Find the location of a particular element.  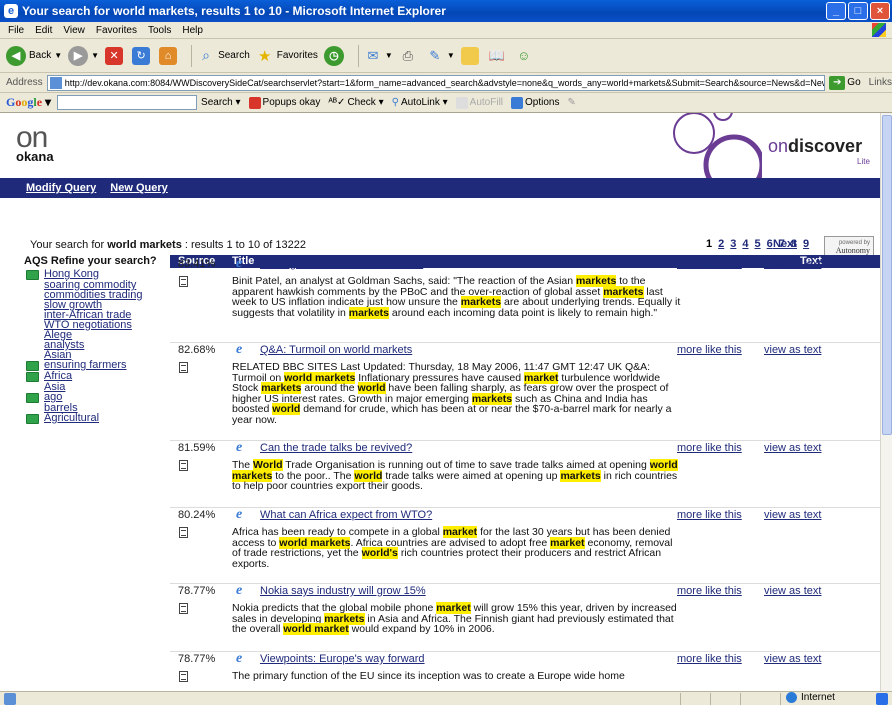

print-button: ⎙ is located at coordinates (409, 56).